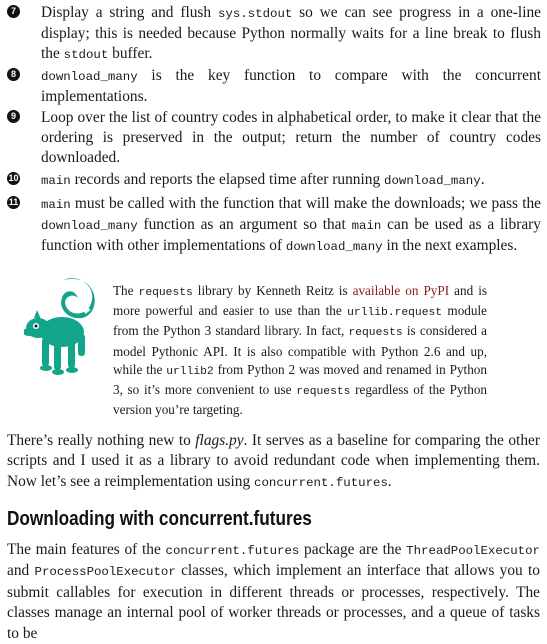  I want to click on filename-flags-py: flags.py, so click(219, 440).